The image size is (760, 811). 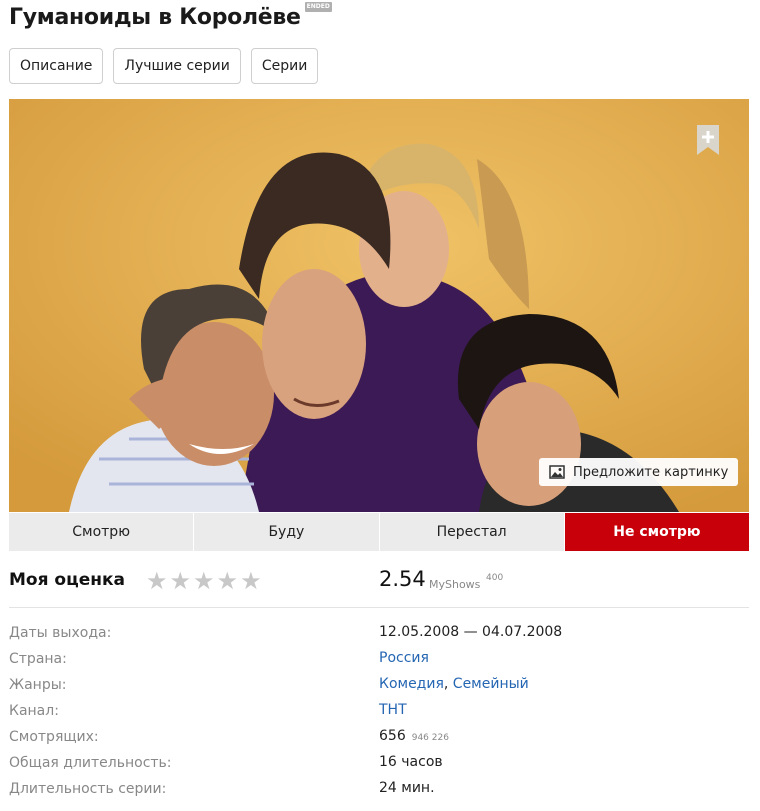 What do you see at coordinates (491, 684) in the screenshot?
I see `genre-link: Семейный` at bounding box center [491, 684].